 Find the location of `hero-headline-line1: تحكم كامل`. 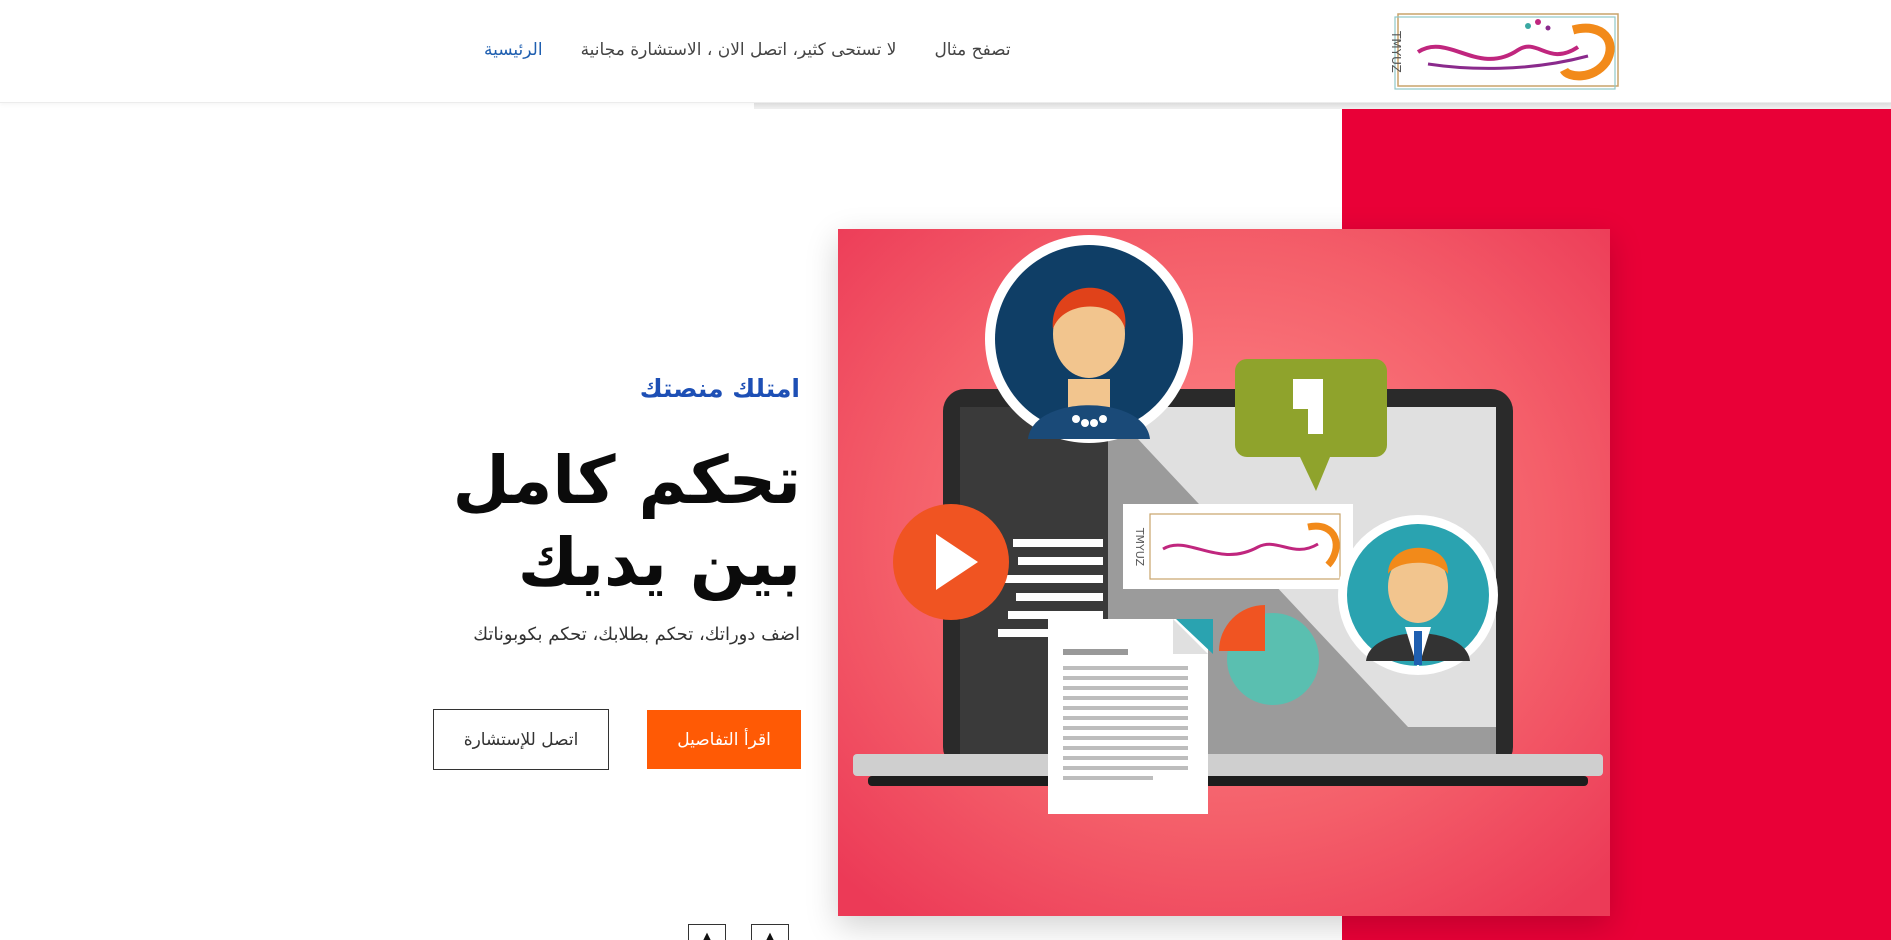

hero-headline-line1: تحكم كامل is located at coordinates (626, 480).